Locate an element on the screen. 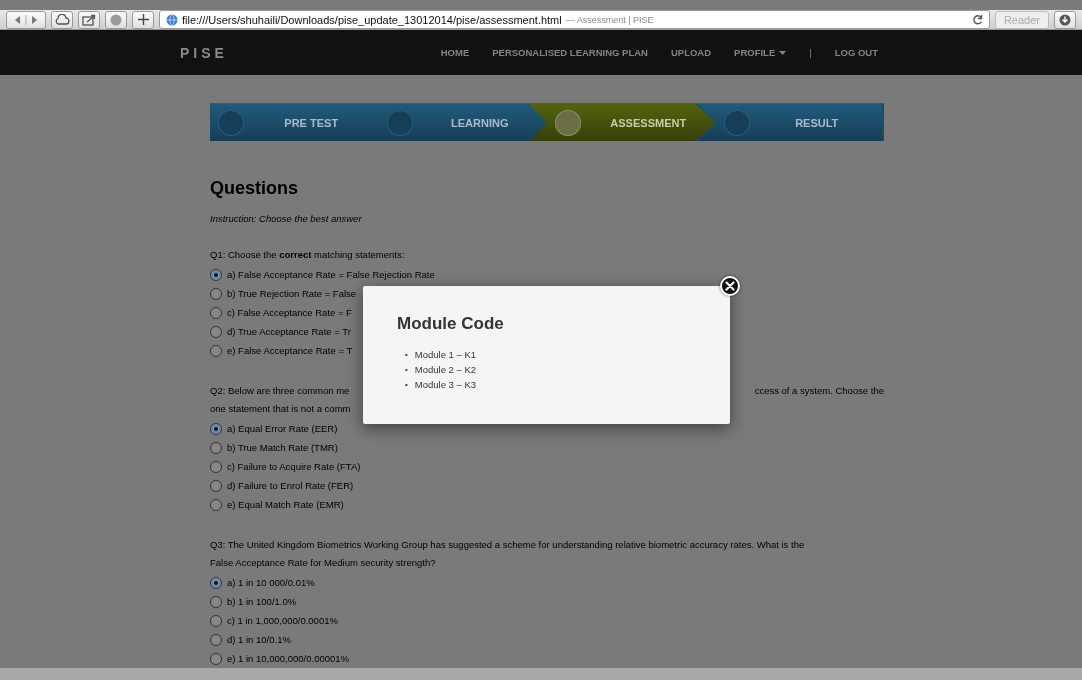 The width and height of the screenshot is (1082, 680). answer-option: c) 1 in 1,000,000/0.0001% is located at coordinates (282, 620).